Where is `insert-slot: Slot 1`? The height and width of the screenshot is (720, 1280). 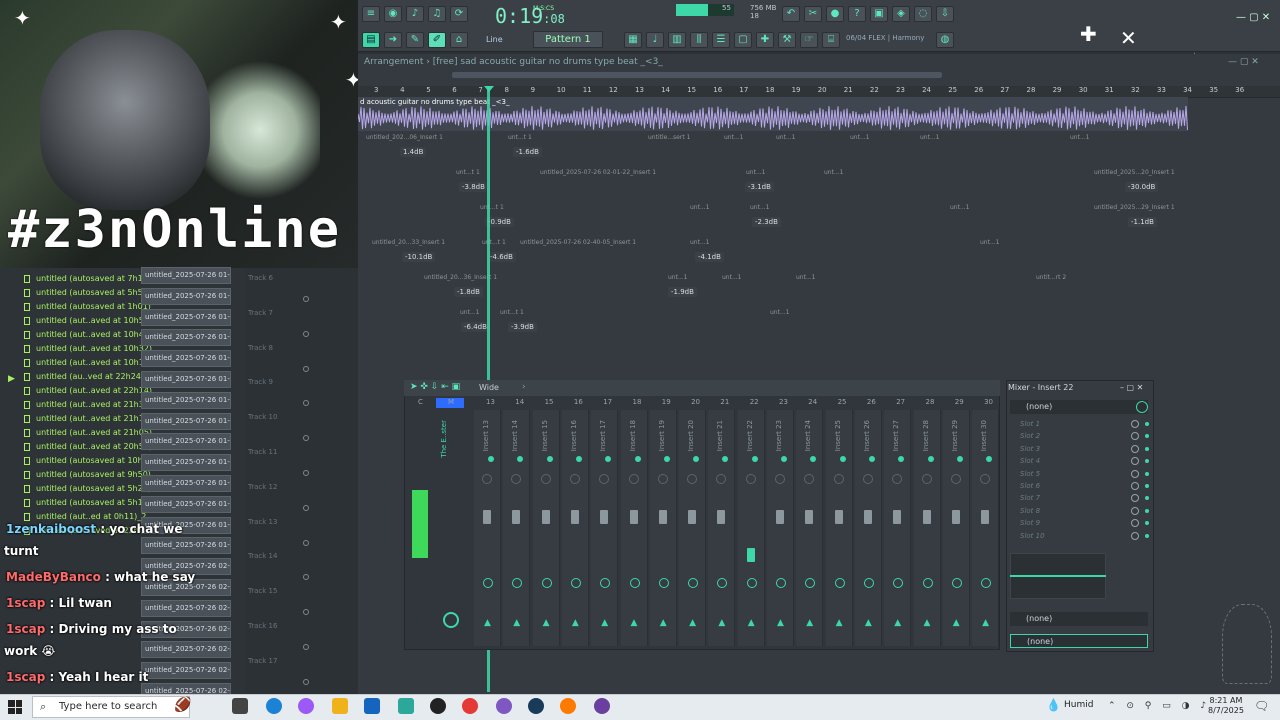 insert-slot: Slot 1 is located at coordinates (1030, 424).